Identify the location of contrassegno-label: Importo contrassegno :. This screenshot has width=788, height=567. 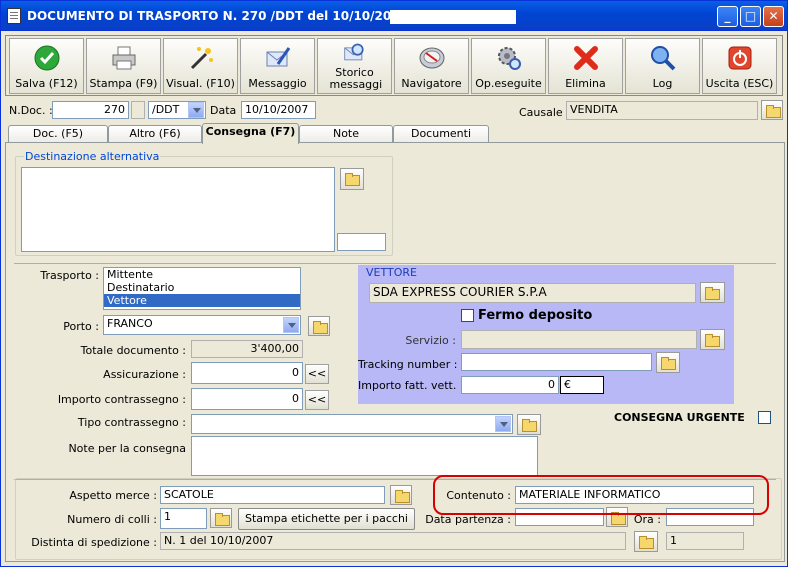
(121, 399).